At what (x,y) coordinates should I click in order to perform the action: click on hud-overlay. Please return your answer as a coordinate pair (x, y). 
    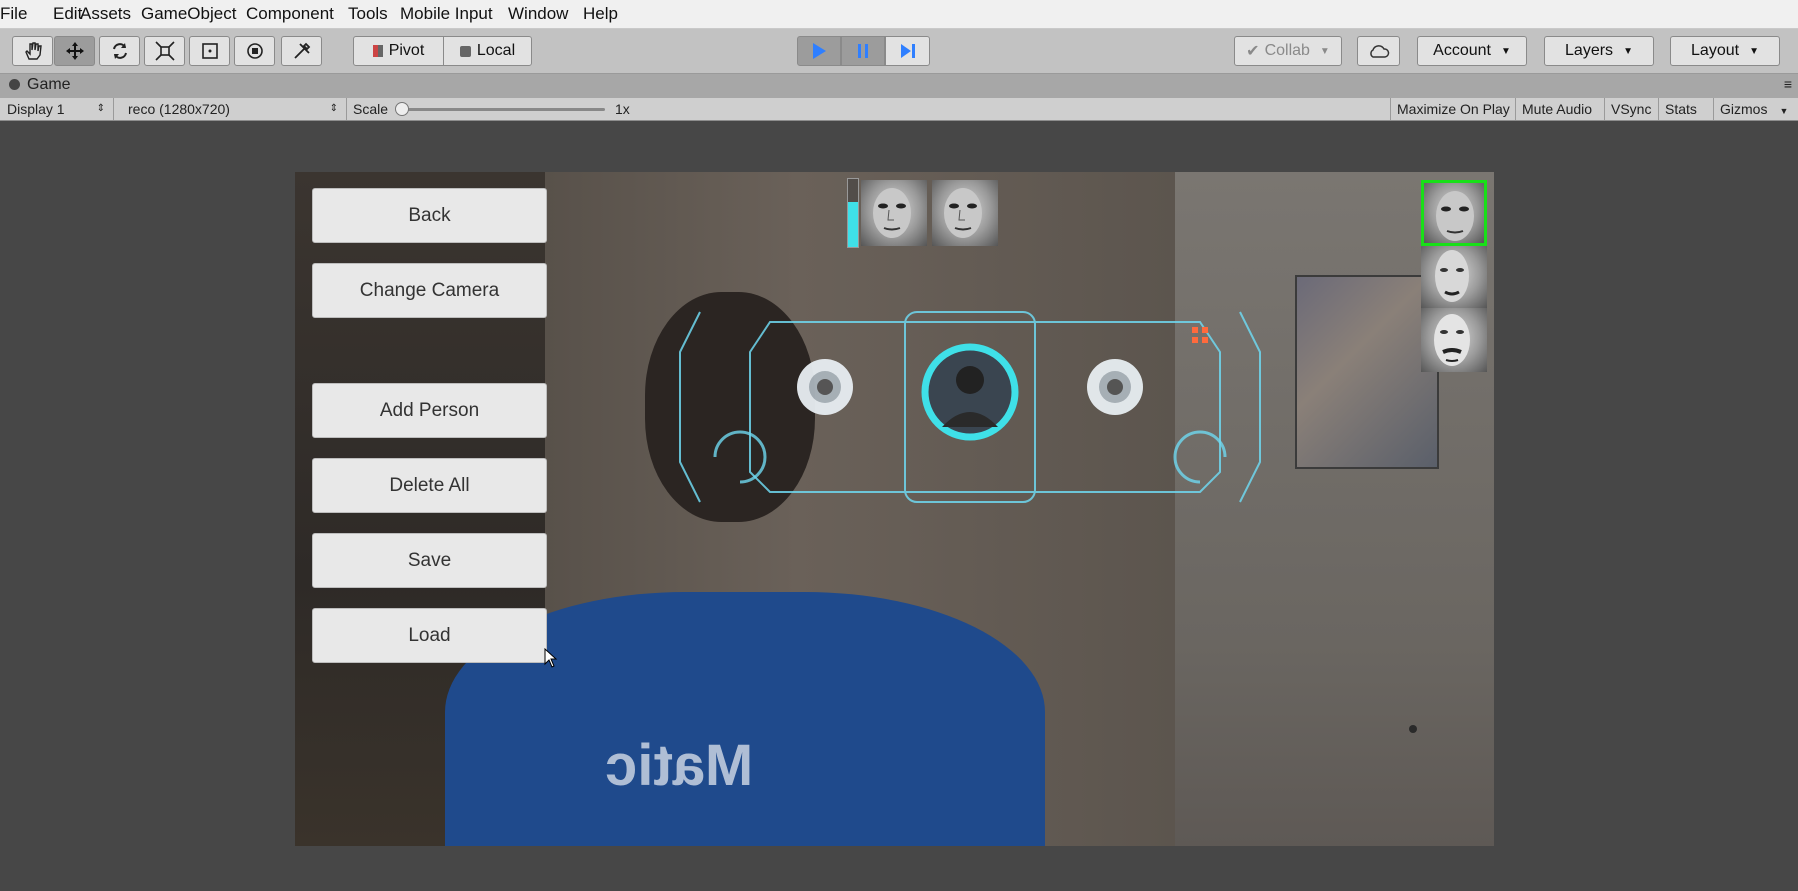
    Looking at the image, I should click on (970, 407).